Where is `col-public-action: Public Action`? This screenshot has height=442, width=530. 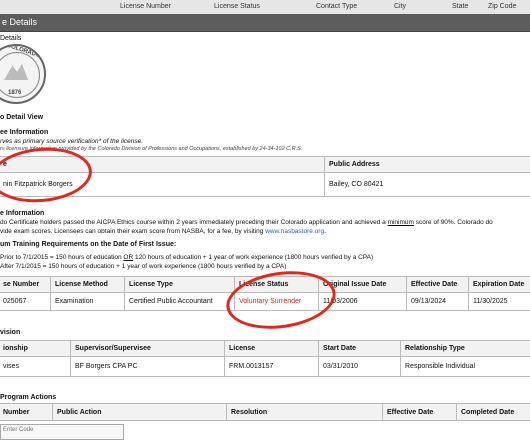
col-public-action: Public Action is located at coordinates (139, 412).